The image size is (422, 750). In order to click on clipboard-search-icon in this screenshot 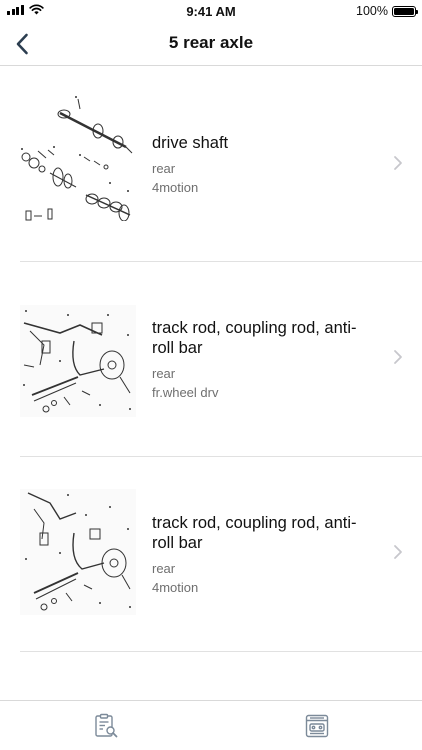, I will do `click(106, 726)`.